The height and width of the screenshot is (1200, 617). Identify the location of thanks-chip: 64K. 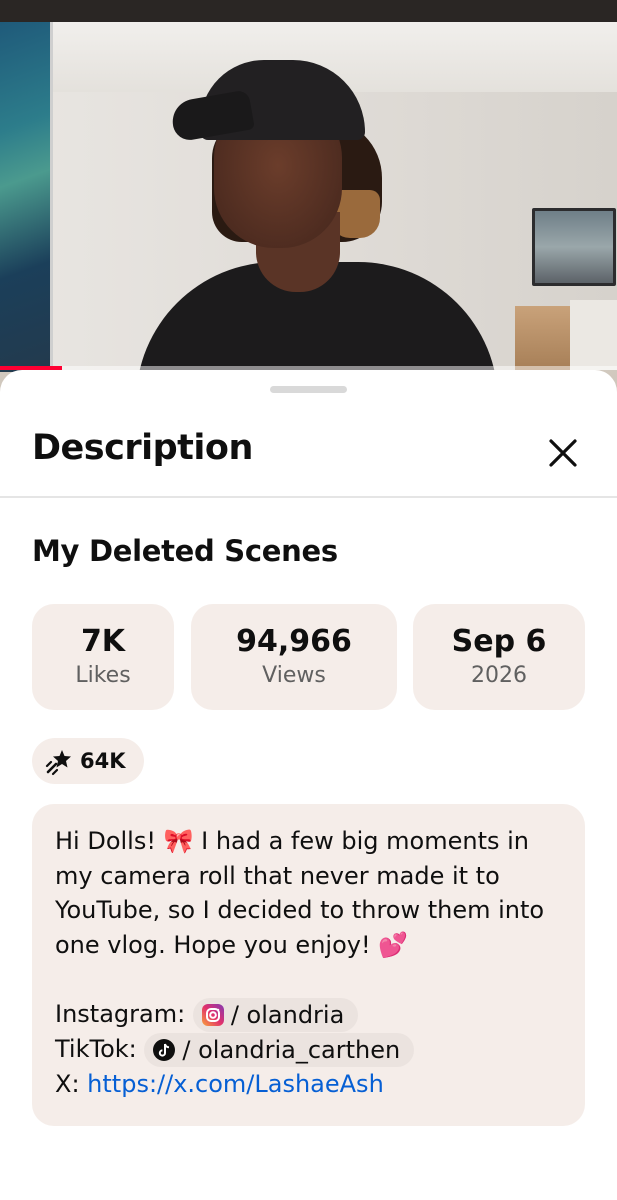
(88, 761).